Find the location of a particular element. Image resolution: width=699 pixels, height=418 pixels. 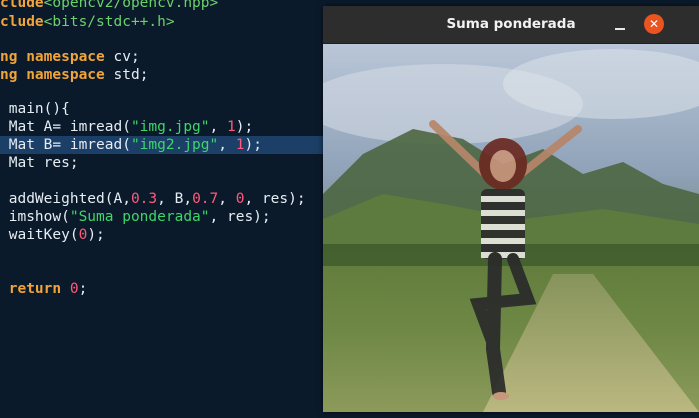

close-icon: ✕ is located at coordinates (654, 24).